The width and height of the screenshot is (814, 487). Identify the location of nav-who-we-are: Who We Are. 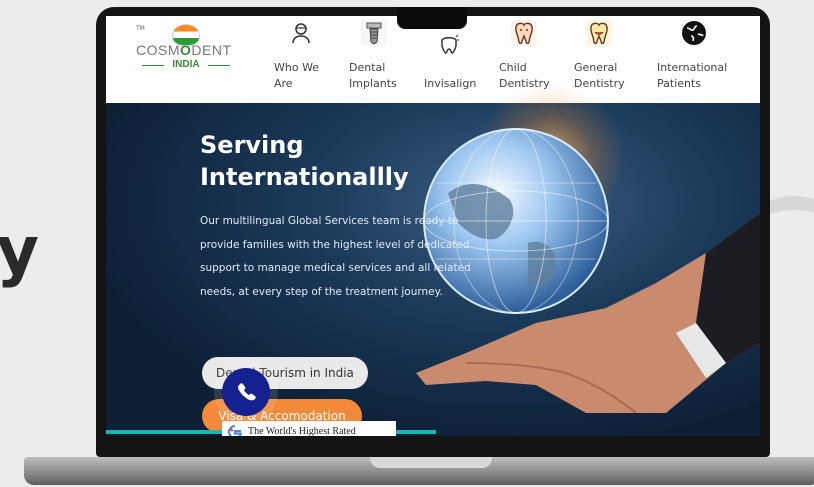
(302, 59).